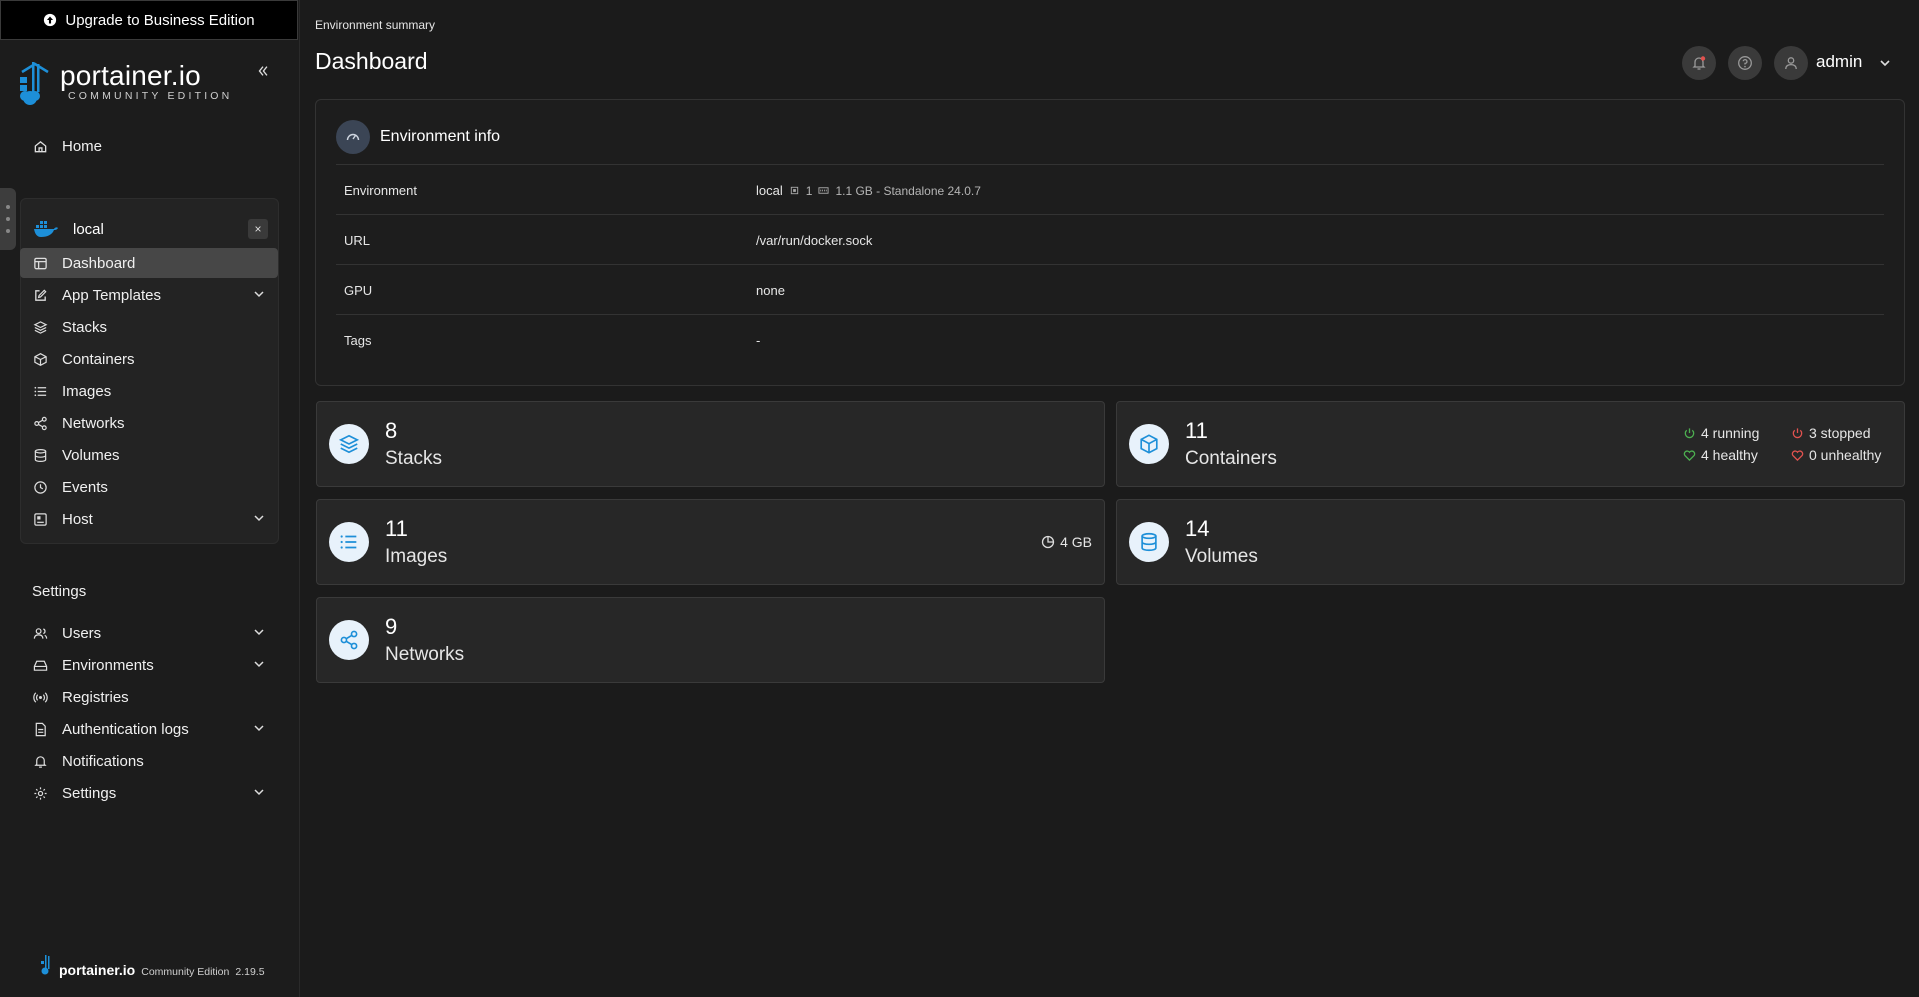 This screenshot has height=997, width=1919. What do you see at coordinates (149, 519) in the screenshot?
I see `sidebar-item-host: Host` at bounding box center [149, 519].